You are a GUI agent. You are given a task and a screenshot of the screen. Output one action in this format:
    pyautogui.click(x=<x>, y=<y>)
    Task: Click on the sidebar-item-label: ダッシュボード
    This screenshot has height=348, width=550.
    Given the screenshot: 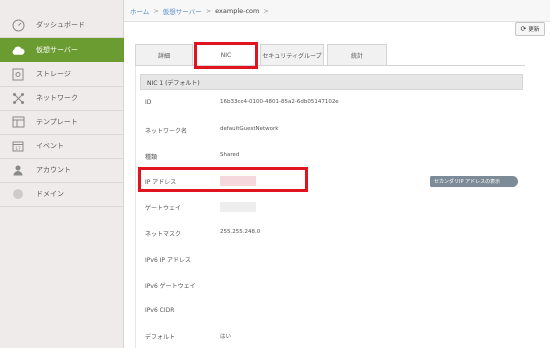 What is the action you would take?
    pyautogui.click(x=60, y=25)
    